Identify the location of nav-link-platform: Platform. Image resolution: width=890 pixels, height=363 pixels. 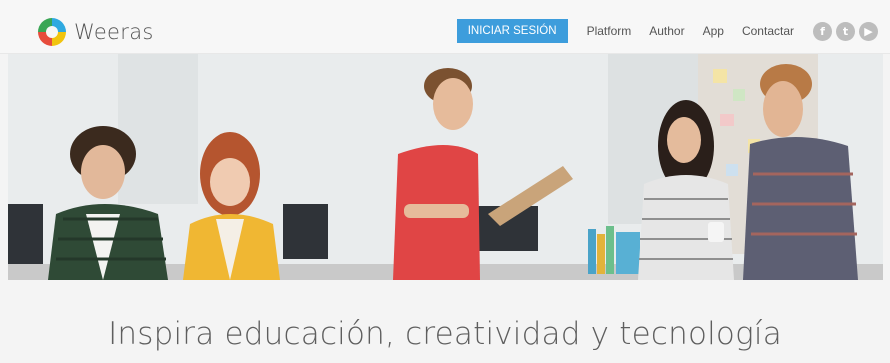
(609, 31).